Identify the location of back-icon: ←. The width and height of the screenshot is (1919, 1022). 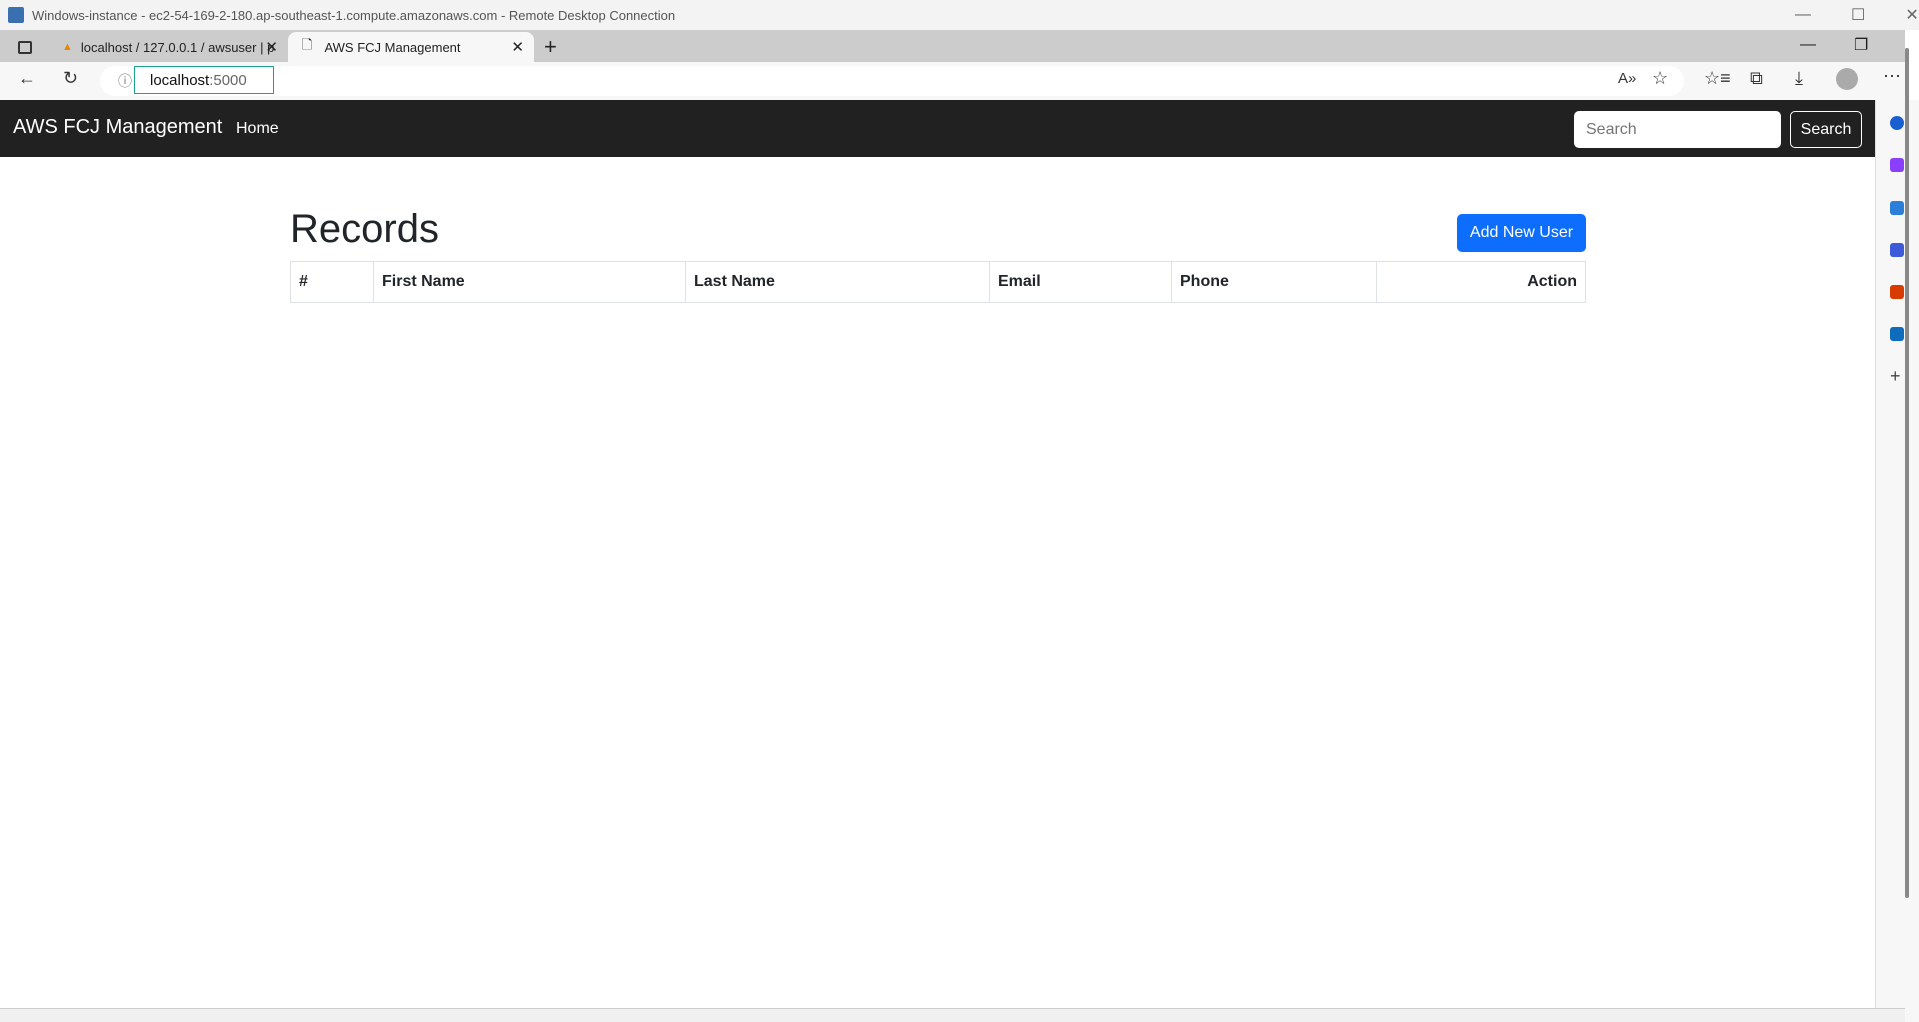
(27, 78).